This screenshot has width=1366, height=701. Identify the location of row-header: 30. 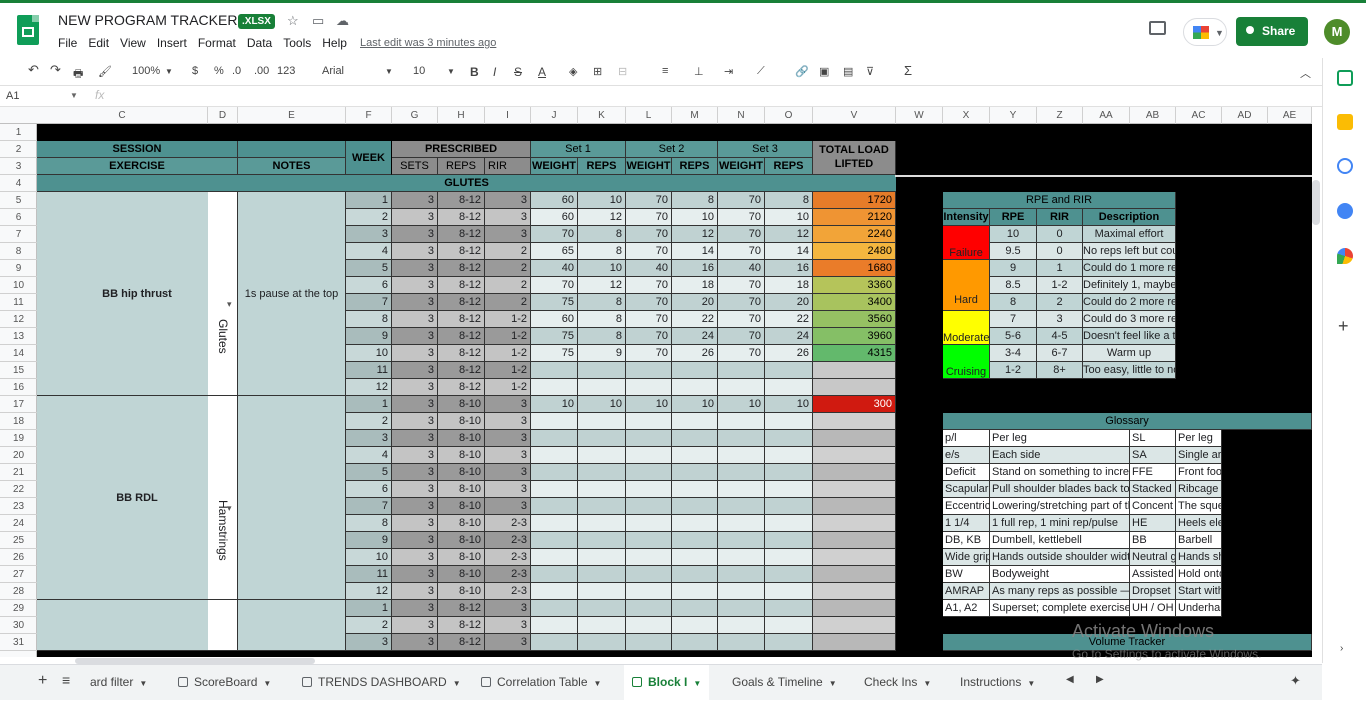
(18, 625).